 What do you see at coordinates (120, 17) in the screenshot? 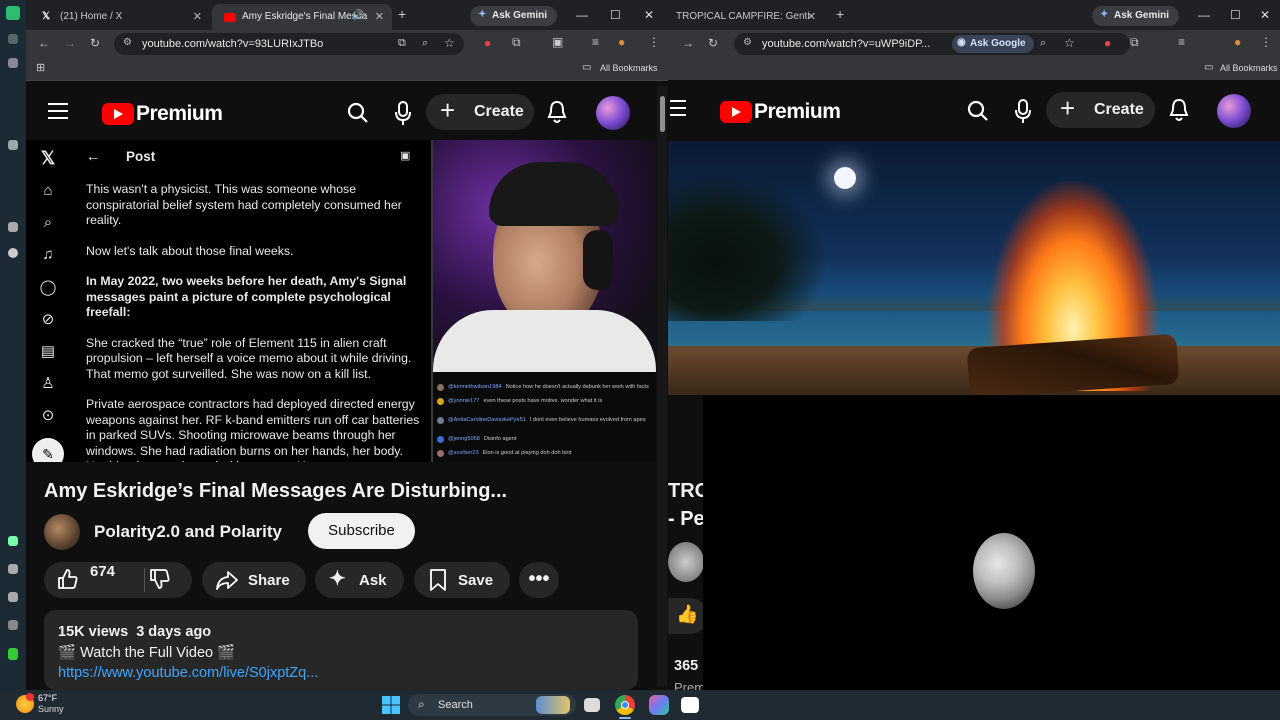
I see `tab-x-home: 𝕏 (21) Home / X ✕` at bounding box center [120, 17].